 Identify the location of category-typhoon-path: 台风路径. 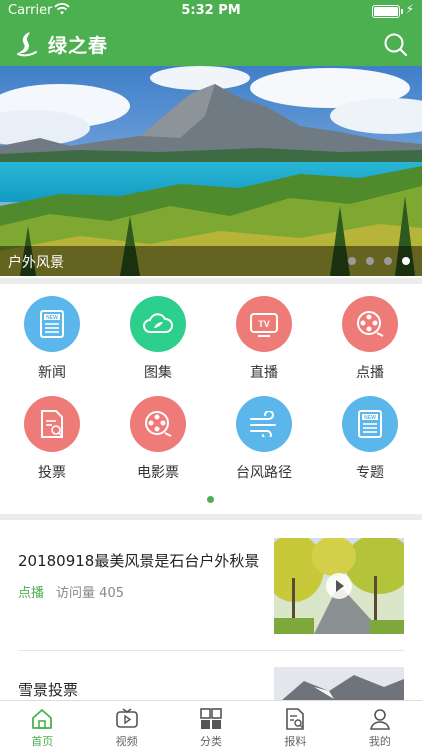
(264, 432).